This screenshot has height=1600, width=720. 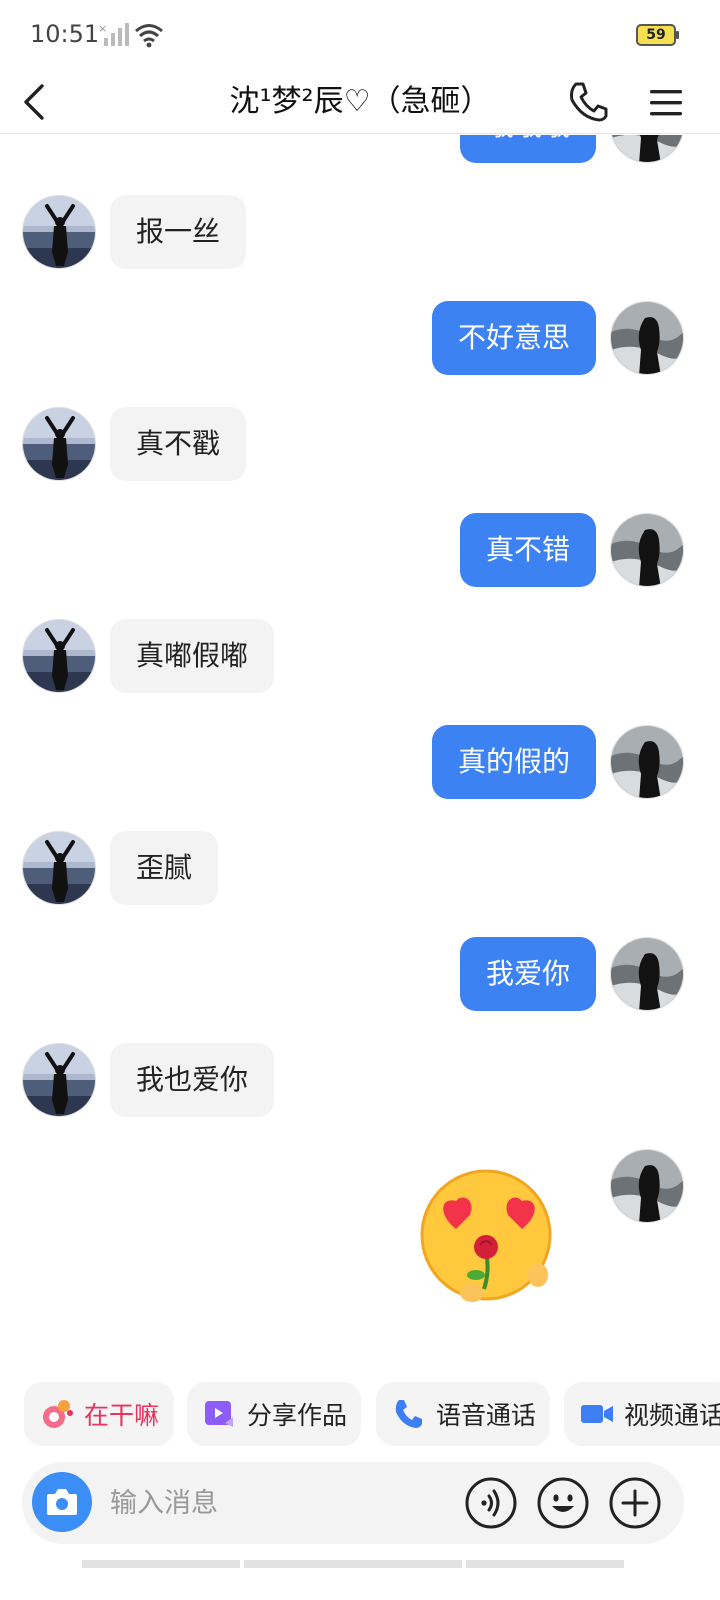 I want to click on chat-header: 沈¹梦²辰♡（急砸）, so click(x=360, y=102).